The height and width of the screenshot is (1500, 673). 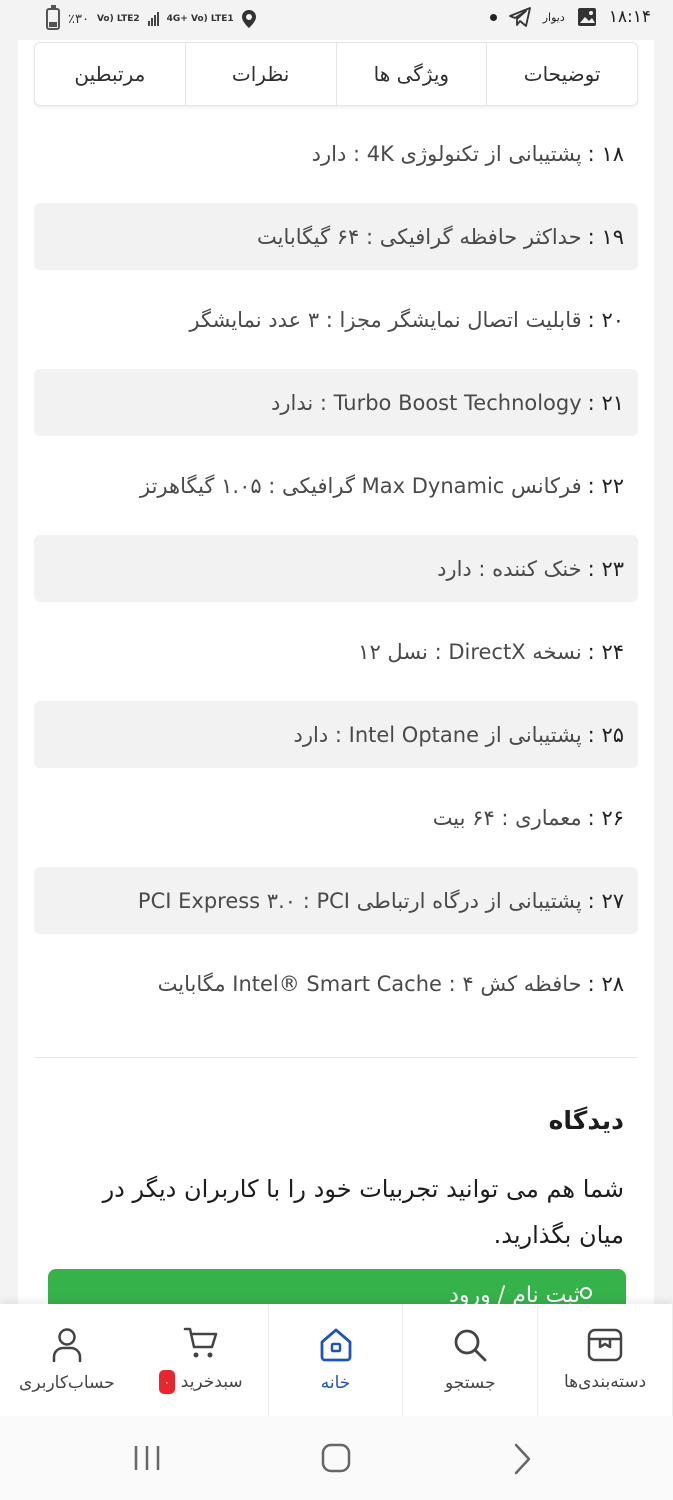 What do you see at coordinates (336, 20) in the screenshot?
I see `status-bar: ٪۳۰ Vo) LTE2 4G+ Vo) LTE1 دیوار ۱۸:۱۴` at bounding box center [336, 20].